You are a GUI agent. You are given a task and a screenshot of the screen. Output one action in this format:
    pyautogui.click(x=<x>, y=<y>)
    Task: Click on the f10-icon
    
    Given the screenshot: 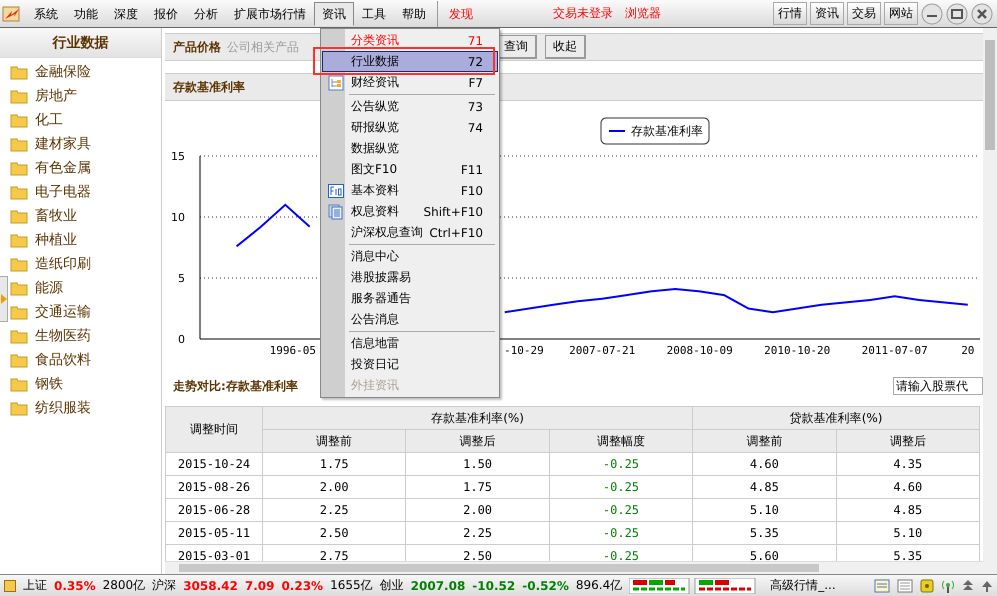 What is the action you would take?
    pyautogui.click(x=336, y=190)
    